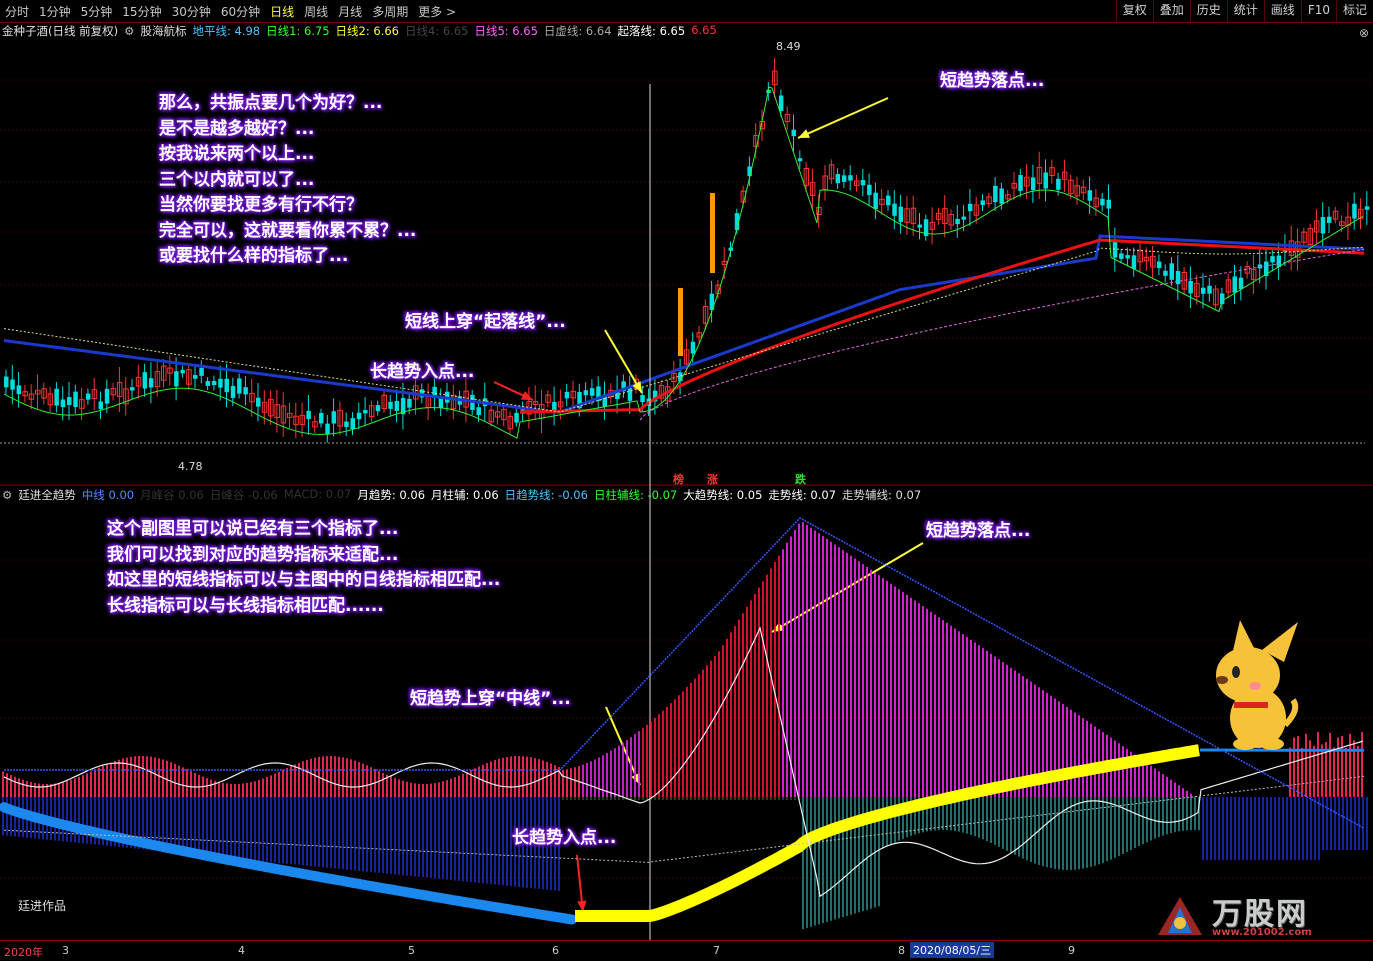 This screenshot has width=1373, height=961. What do you see at coordinates (390, 11) in the screenshot?
I see `period-tab: 多周期` at bounding box center [390, 11].